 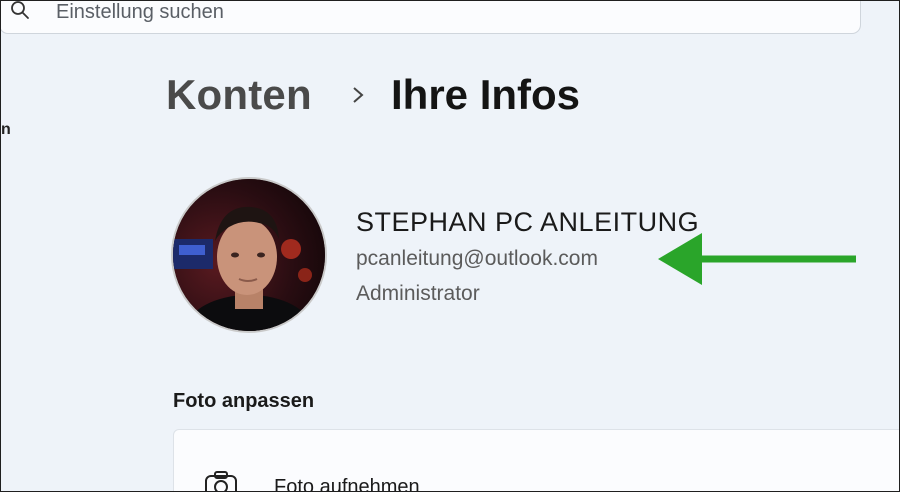 I want to click on take-photo-label: Foto aufnehmen, so click(x=347, y=484).